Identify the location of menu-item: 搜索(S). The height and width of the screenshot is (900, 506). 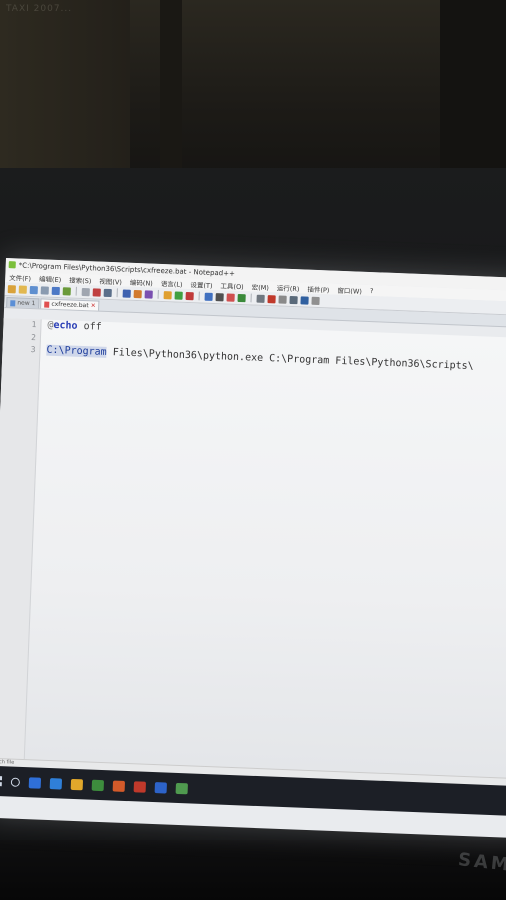
(80, 279).